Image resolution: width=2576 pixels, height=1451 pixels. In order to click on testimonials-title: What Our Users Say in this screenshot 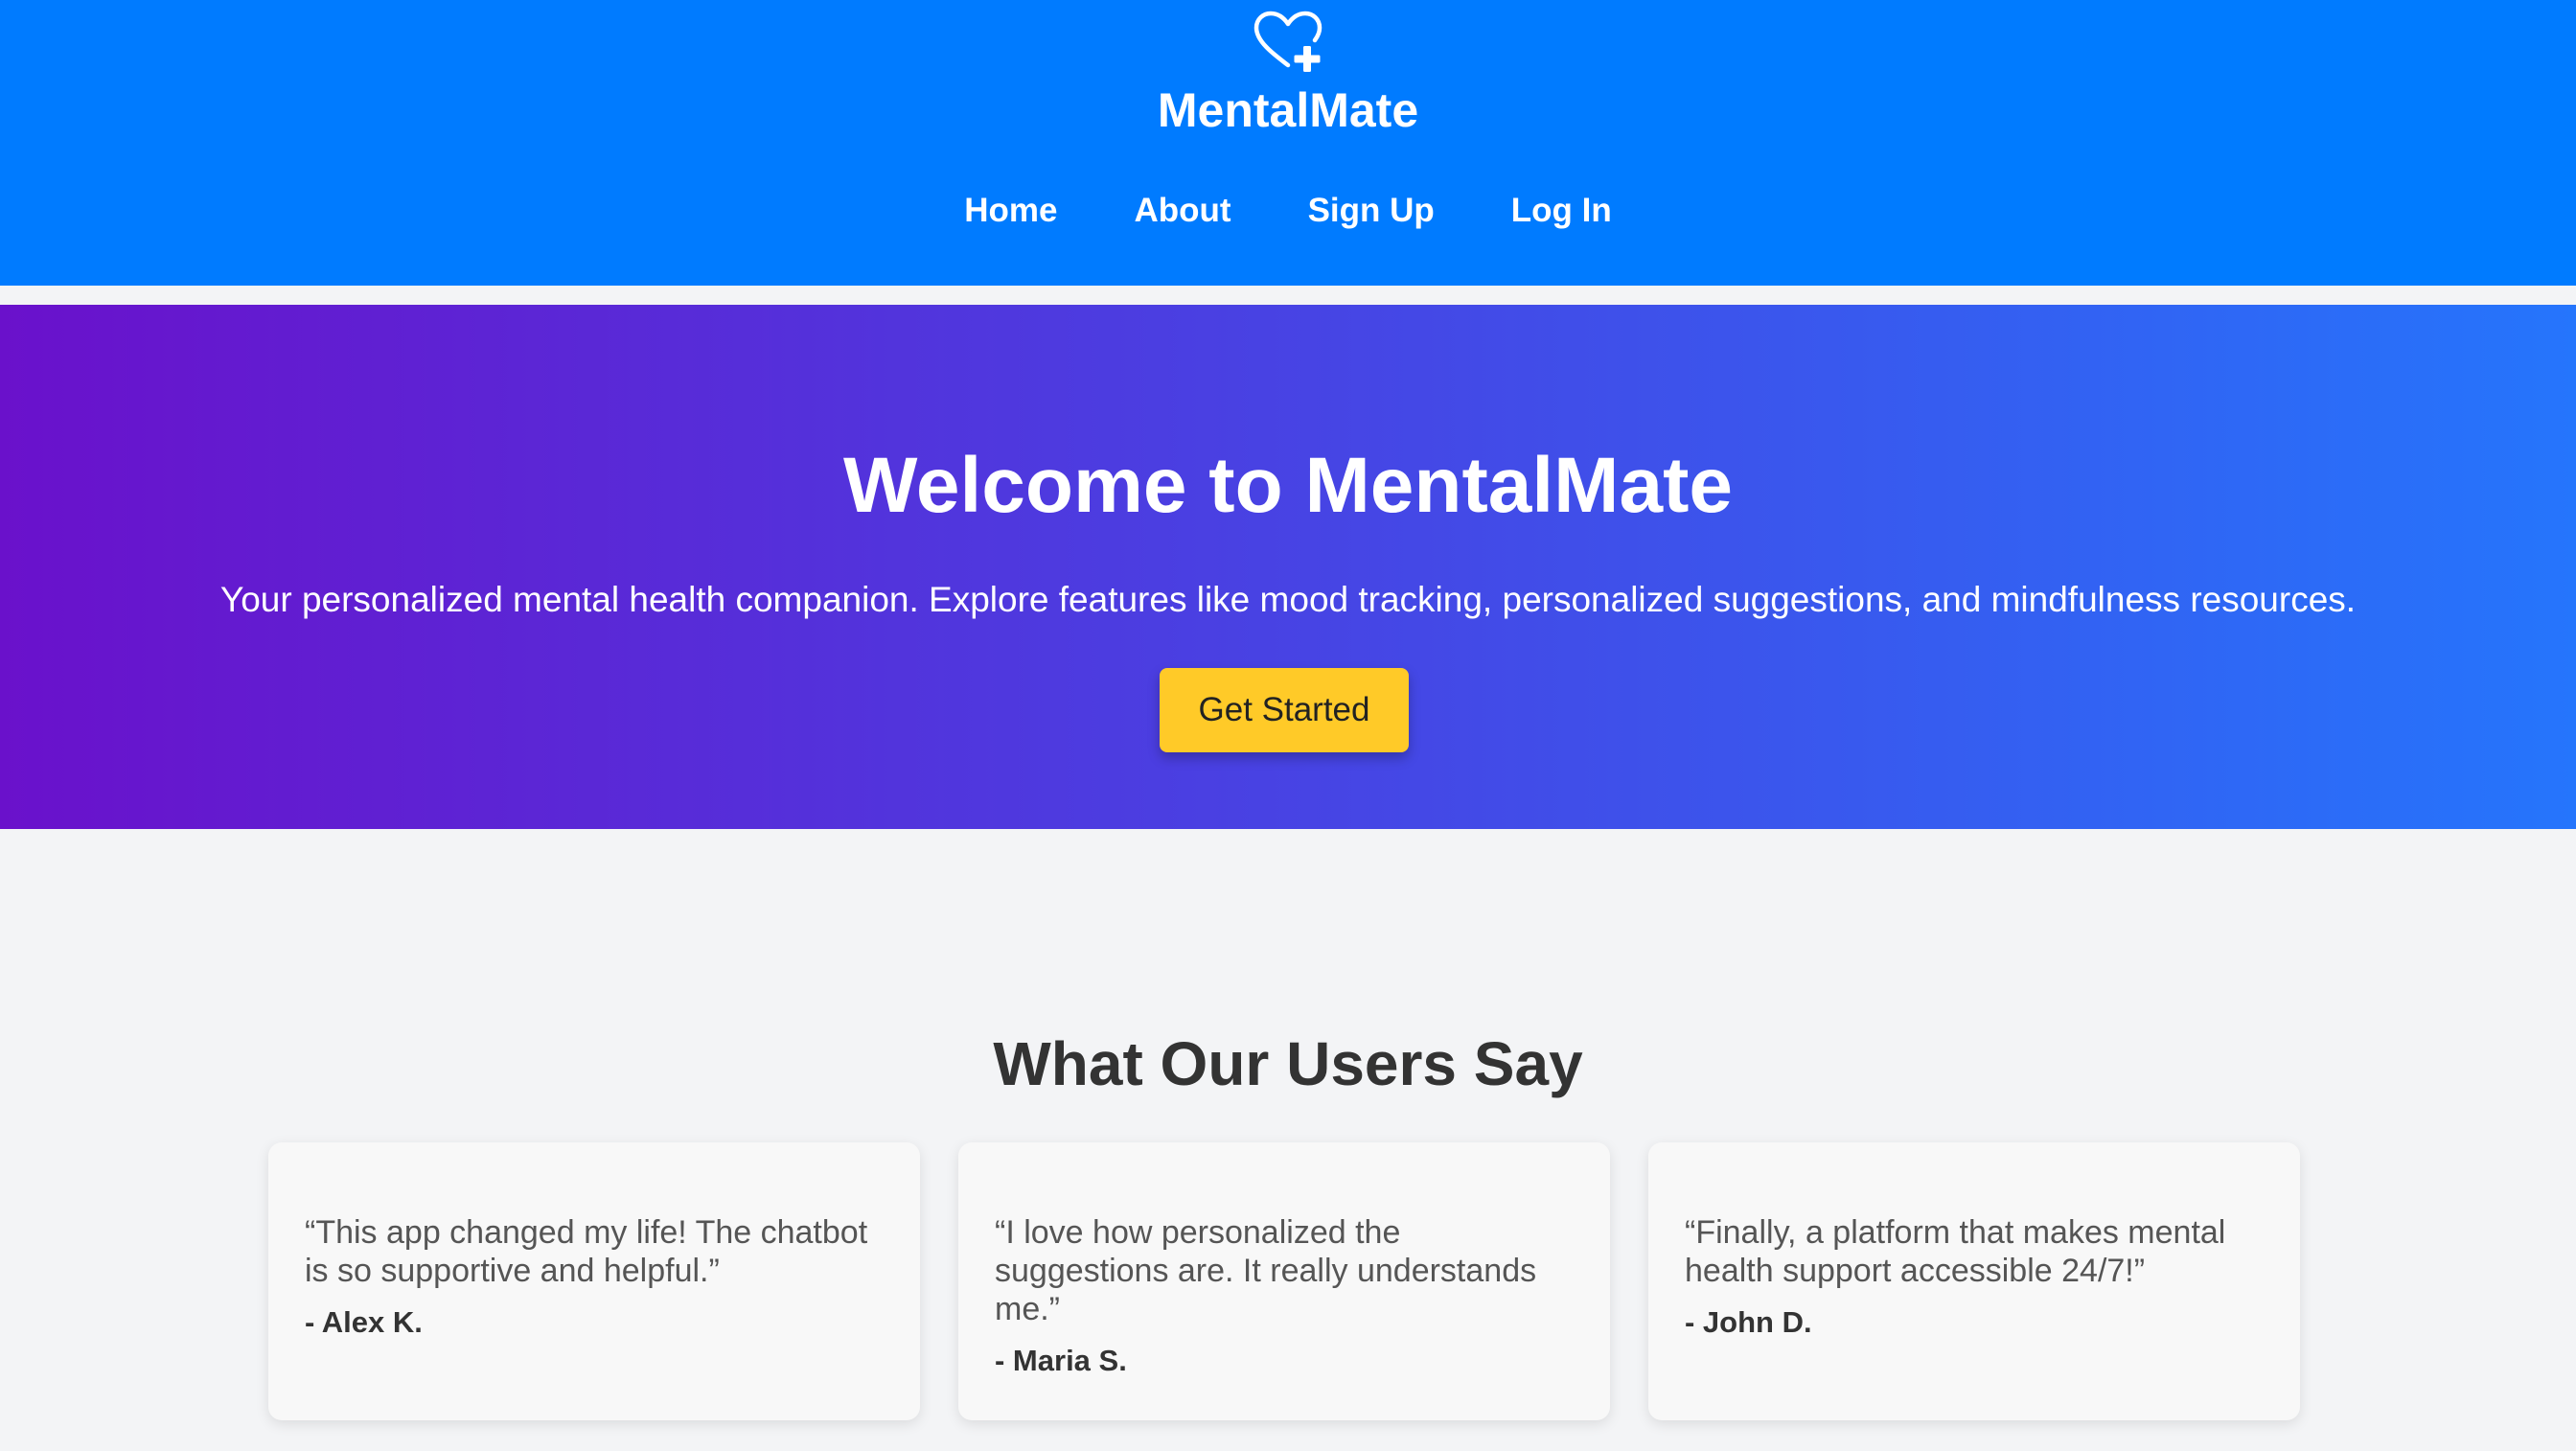, I will do `click(1288, 1063)`.